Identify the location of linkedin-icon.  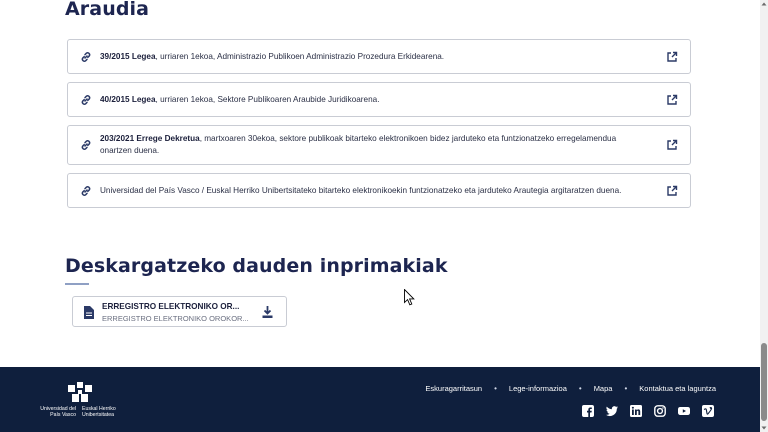
(636, 411).